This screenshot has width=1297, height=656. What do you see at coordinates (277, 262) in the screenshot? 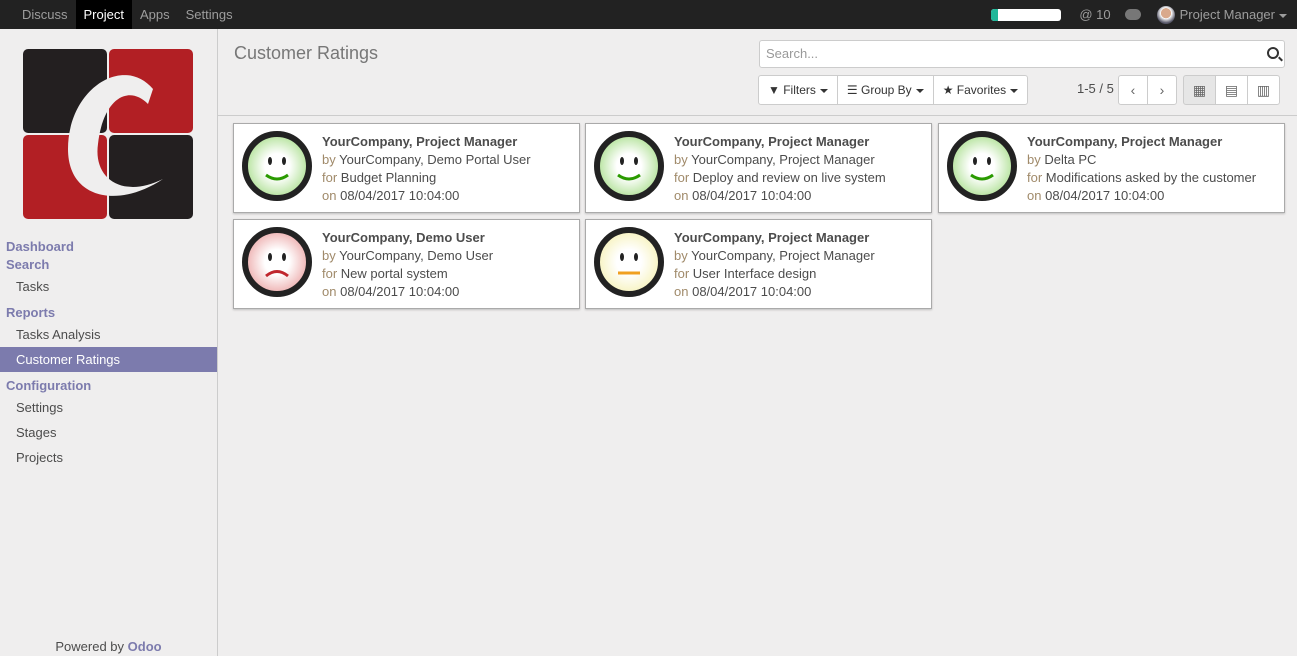
I see `sad-face-icon` at bounding box center [277, 262].